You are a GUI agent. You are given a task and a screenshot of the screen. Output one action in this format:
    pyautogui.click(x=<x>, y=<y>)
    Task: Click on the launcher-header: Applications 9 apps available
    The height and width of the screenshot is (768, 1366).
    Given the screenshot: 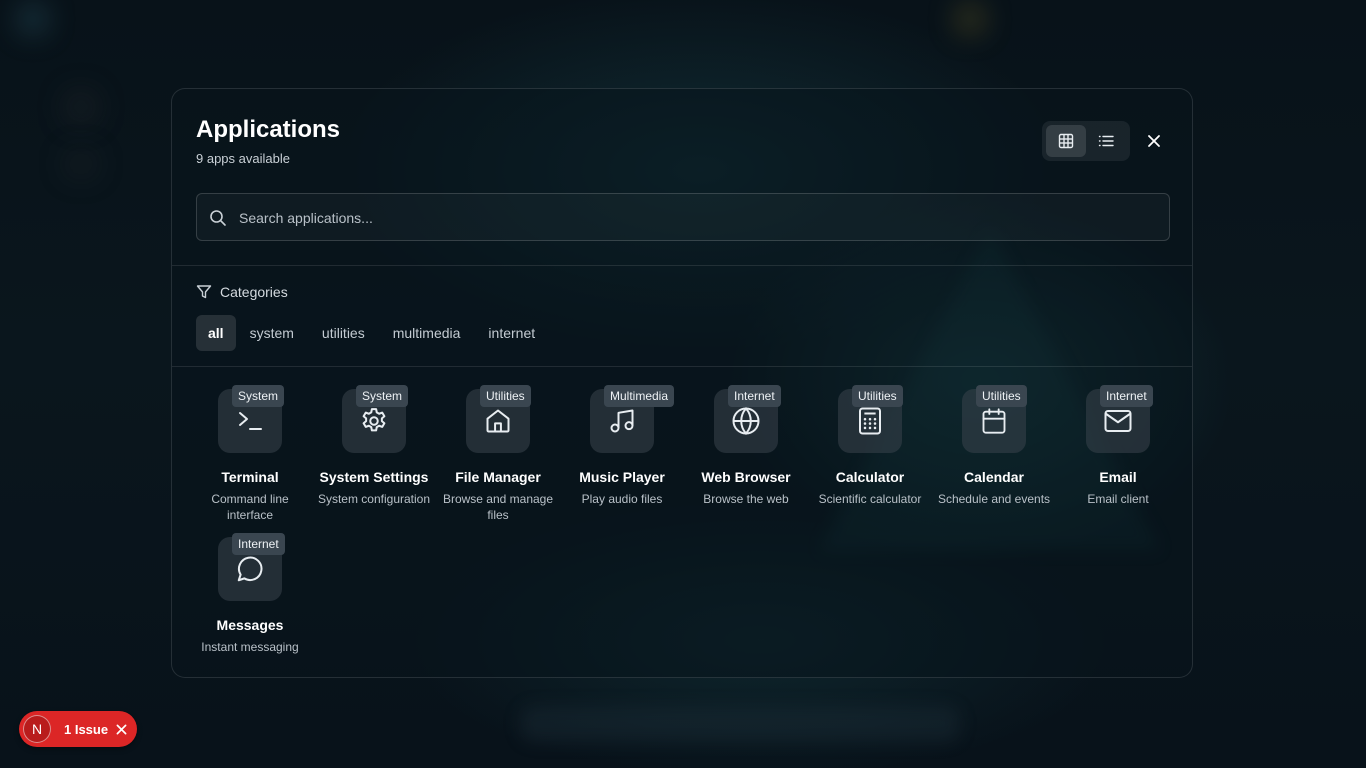 What is the action you would take?
    pyautogui.click(x=268, y=140)
    